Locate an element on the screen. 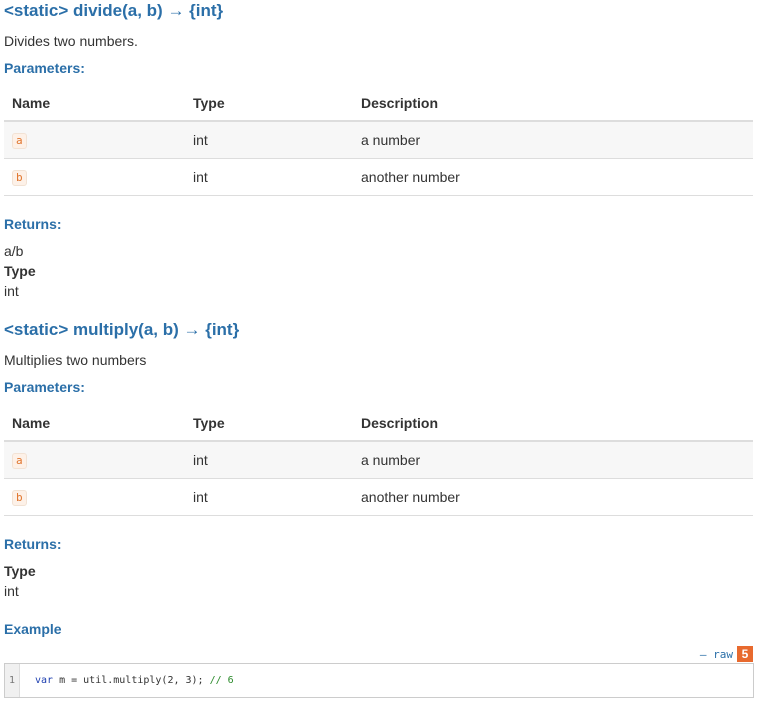  returns-value-divide: a/b is located at coordinates (14, 251).